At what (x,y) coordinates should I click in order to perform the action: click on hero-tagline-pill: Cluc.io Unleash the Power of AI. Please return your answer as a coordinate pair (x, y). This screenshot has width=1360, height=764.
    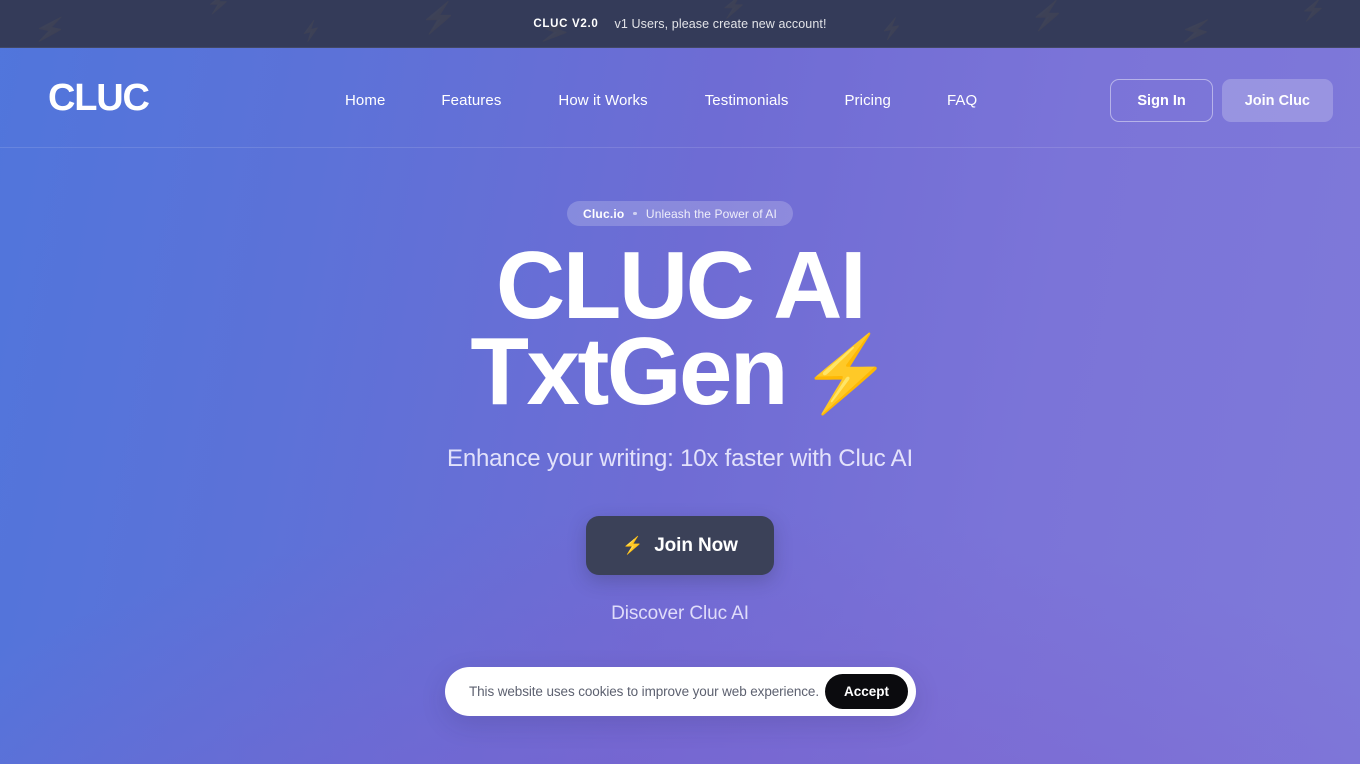
    Looking at the image, I should click on (680, 213).